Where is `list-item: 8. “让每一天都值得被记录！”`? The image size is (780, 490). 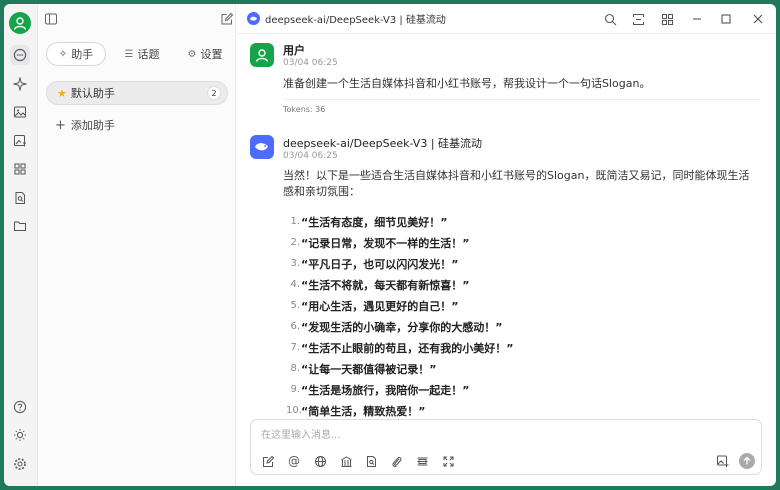
list-item: 8. “让每一天都值得被记录！” is located at coordinates (363, 369).